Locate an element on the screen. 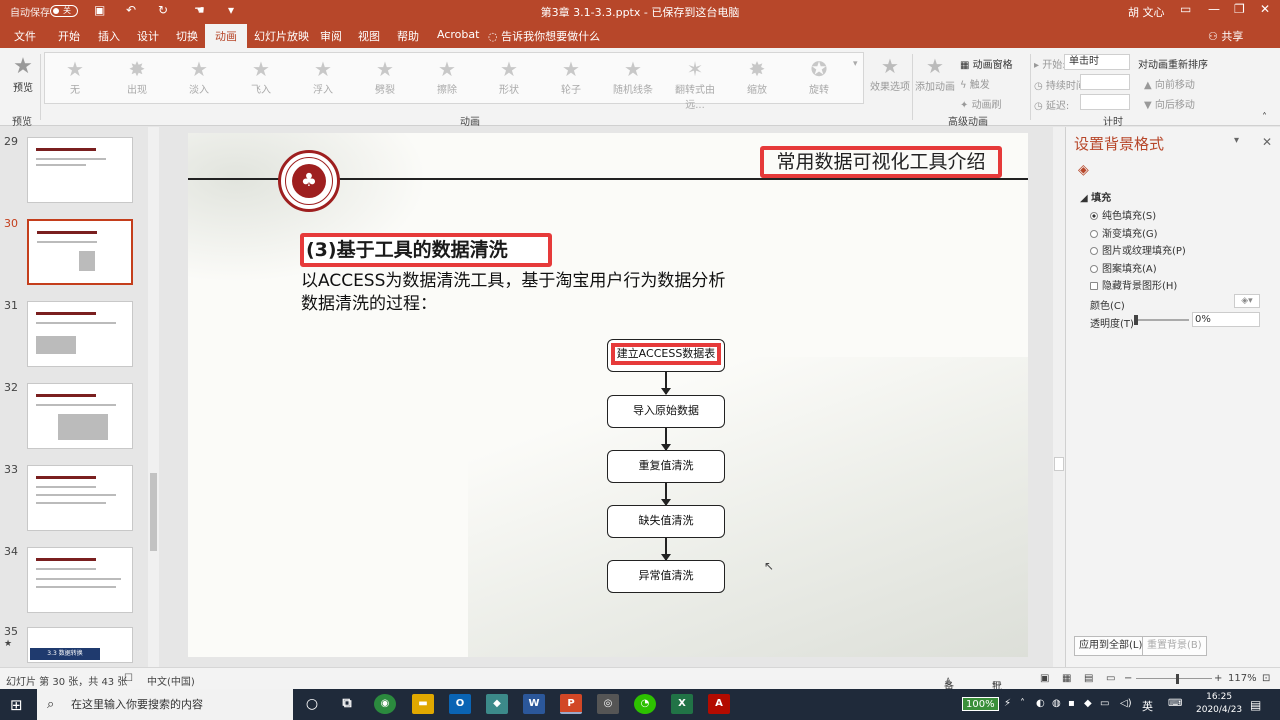 The width and height of the screenshot is (1280, 720). trigger-button: ϟ 触发 is located at coordinates (975, 83).